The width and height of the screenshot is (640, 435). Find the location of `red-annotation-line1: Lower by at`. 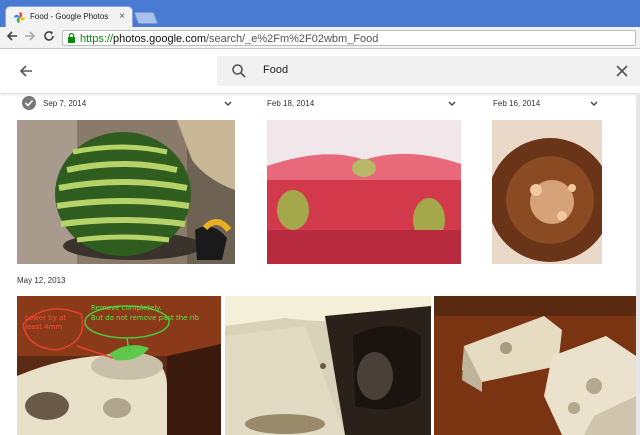

red-annotation-line1: Lower by at is located at coordinates (45, 318).